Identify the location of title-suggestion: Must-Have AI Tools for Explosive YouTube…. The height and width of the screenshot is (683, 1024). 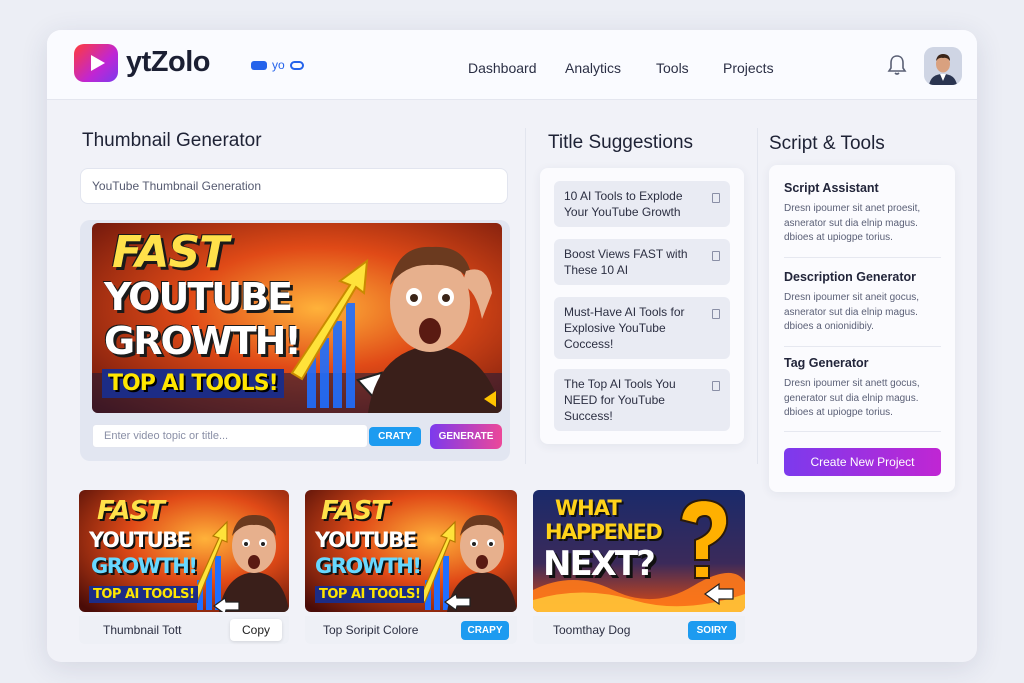
(642, 328).